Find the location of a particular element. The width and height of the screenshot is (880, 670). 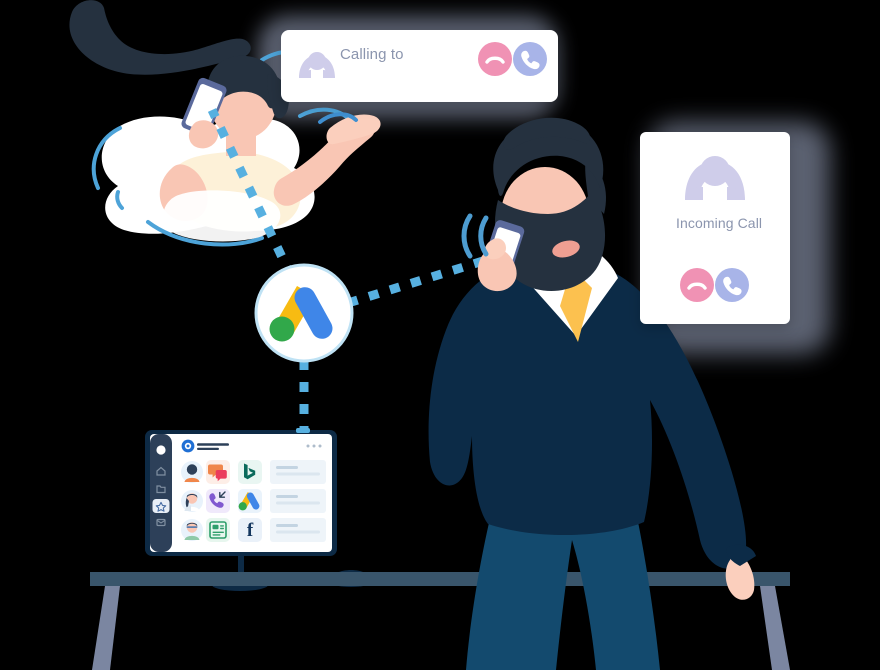

monitor-camera-indicator is located at coordinates (303, 430).